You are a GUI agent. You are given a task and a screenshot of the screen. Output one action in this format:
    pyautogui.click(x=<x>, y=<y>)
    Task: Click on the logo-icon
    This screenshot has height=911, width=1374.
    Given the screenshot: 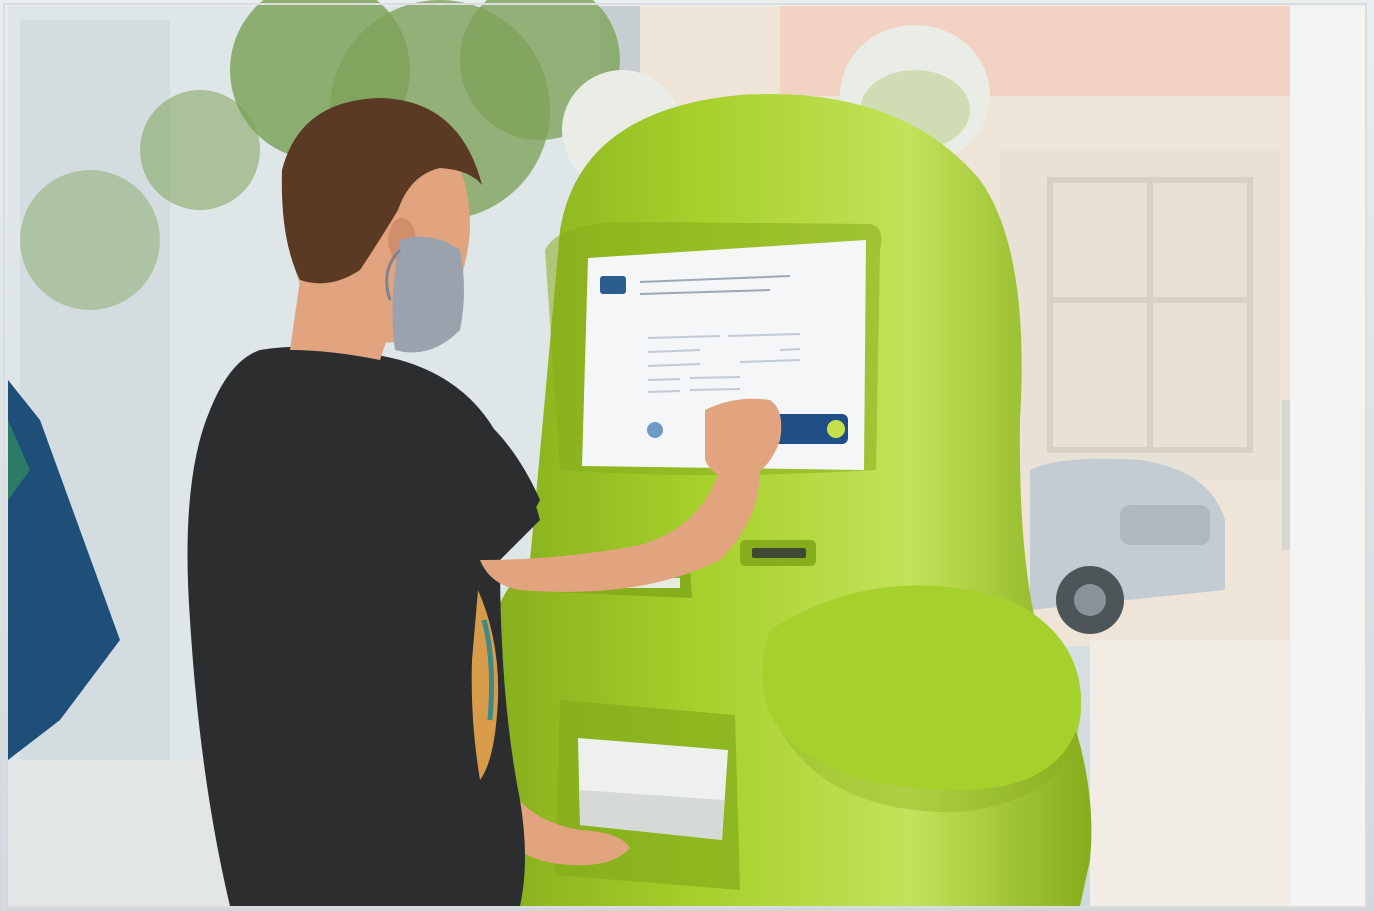 What is the action you would take?
    pyautogui.click(x=613, y=285)
    